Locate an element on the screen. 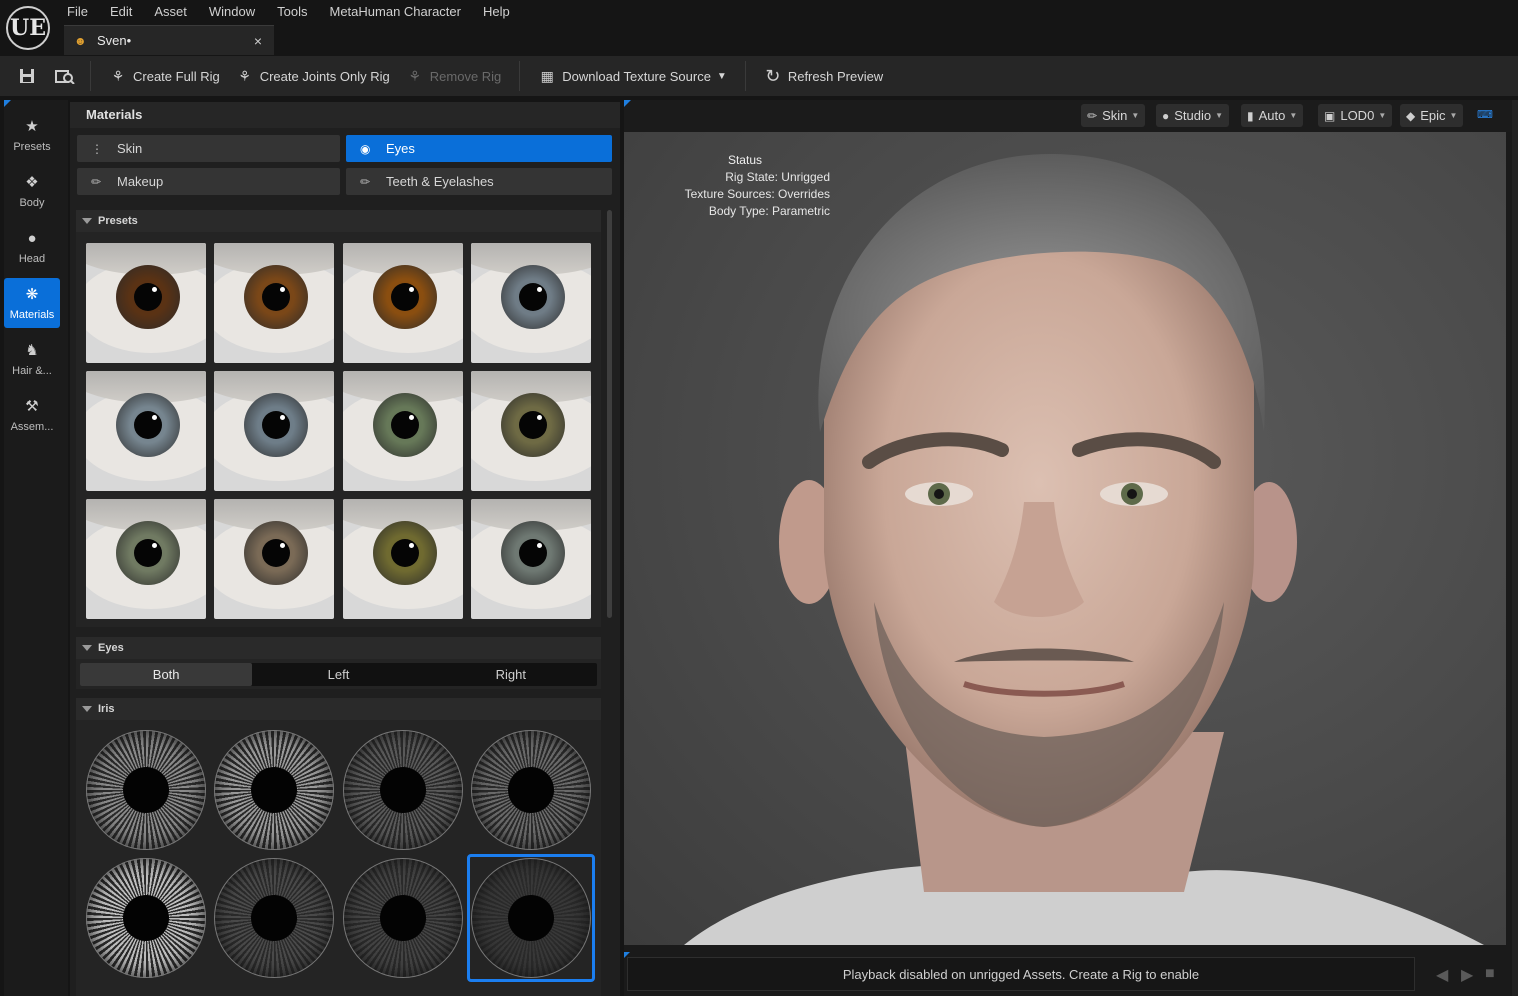 This screenshot has width=1518, height=996. viewport-camera-label: Auto is located at coordinates (1272, 115).